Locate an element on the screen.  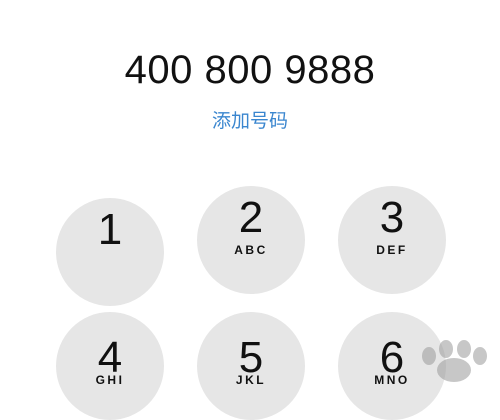
paw-print-icon is located at coordinates (454, 361).